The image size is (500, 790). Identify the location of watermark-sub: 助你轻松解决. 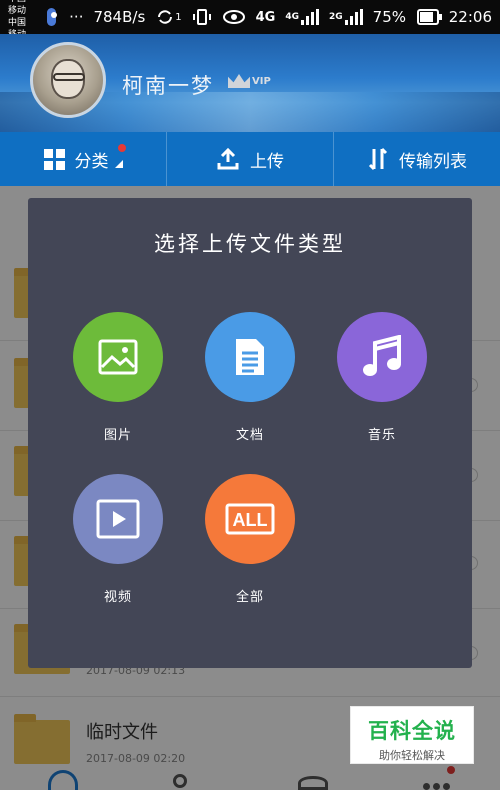
(412, 755).